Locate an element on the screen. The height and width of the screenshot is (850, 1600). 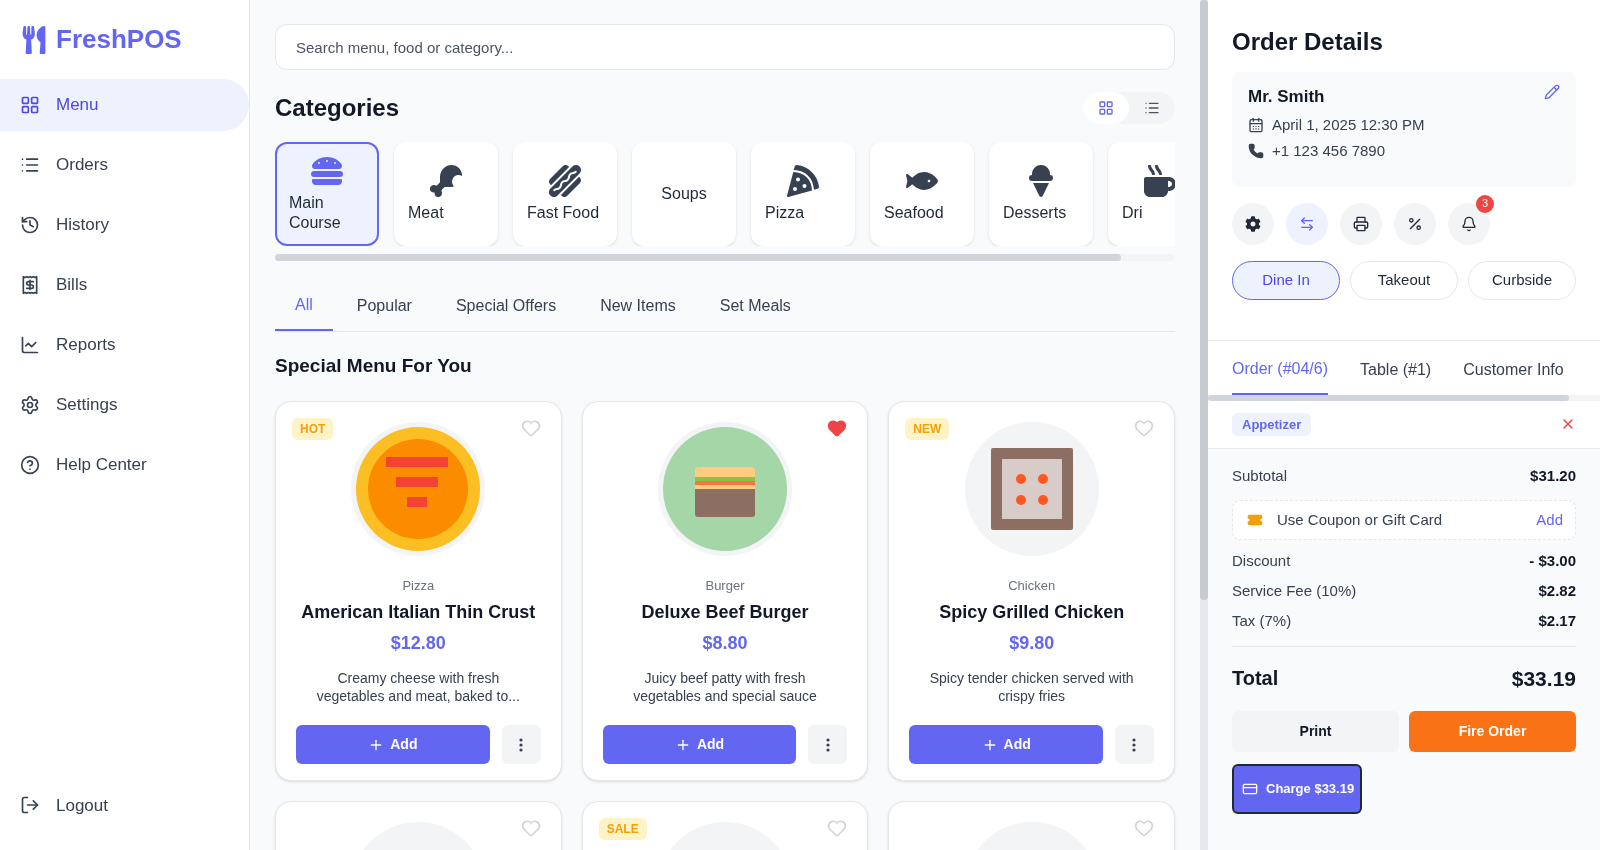
category-card: Main Course is located at coordinates (327, 194).